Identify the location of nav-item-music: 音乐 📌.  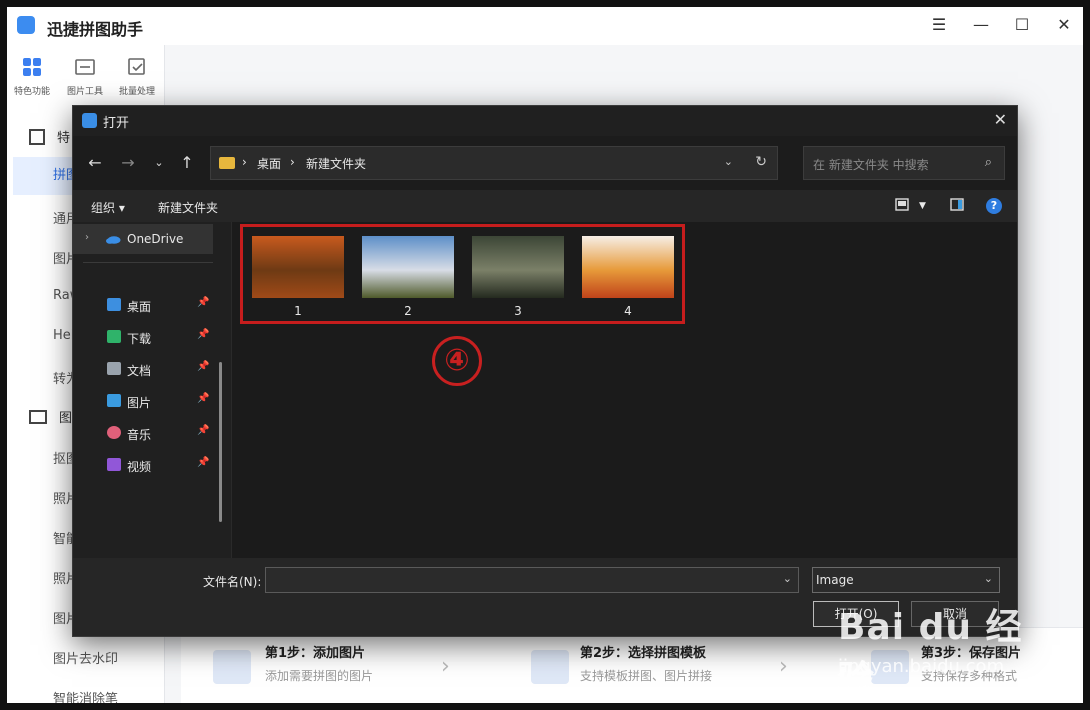
(143, 433).